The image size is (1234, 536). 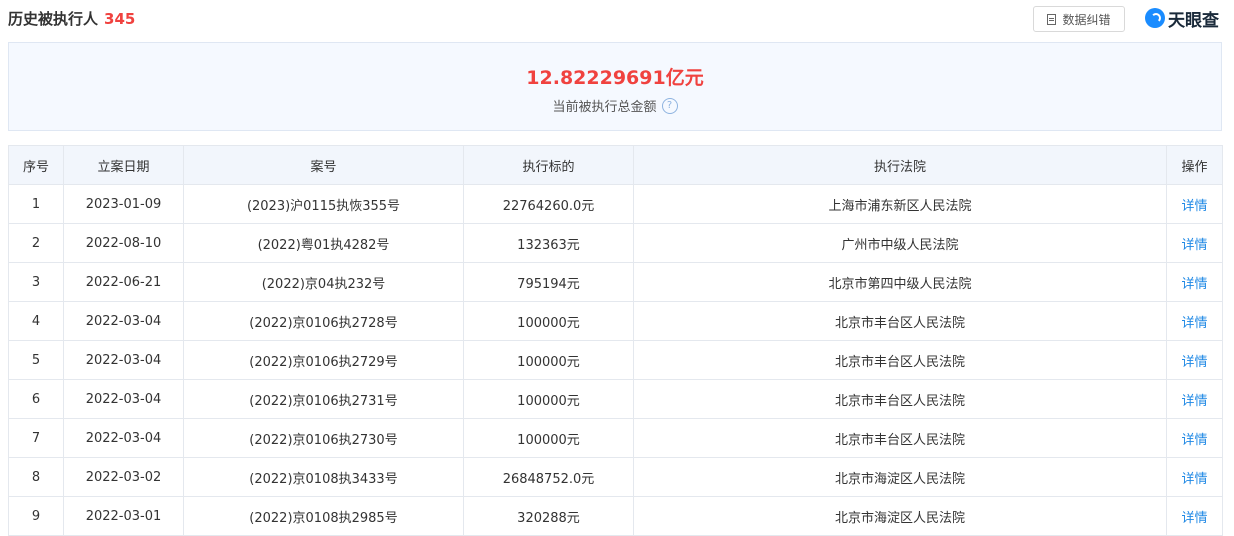 I want to click on row-number: 7, so click(x=36, y=438).